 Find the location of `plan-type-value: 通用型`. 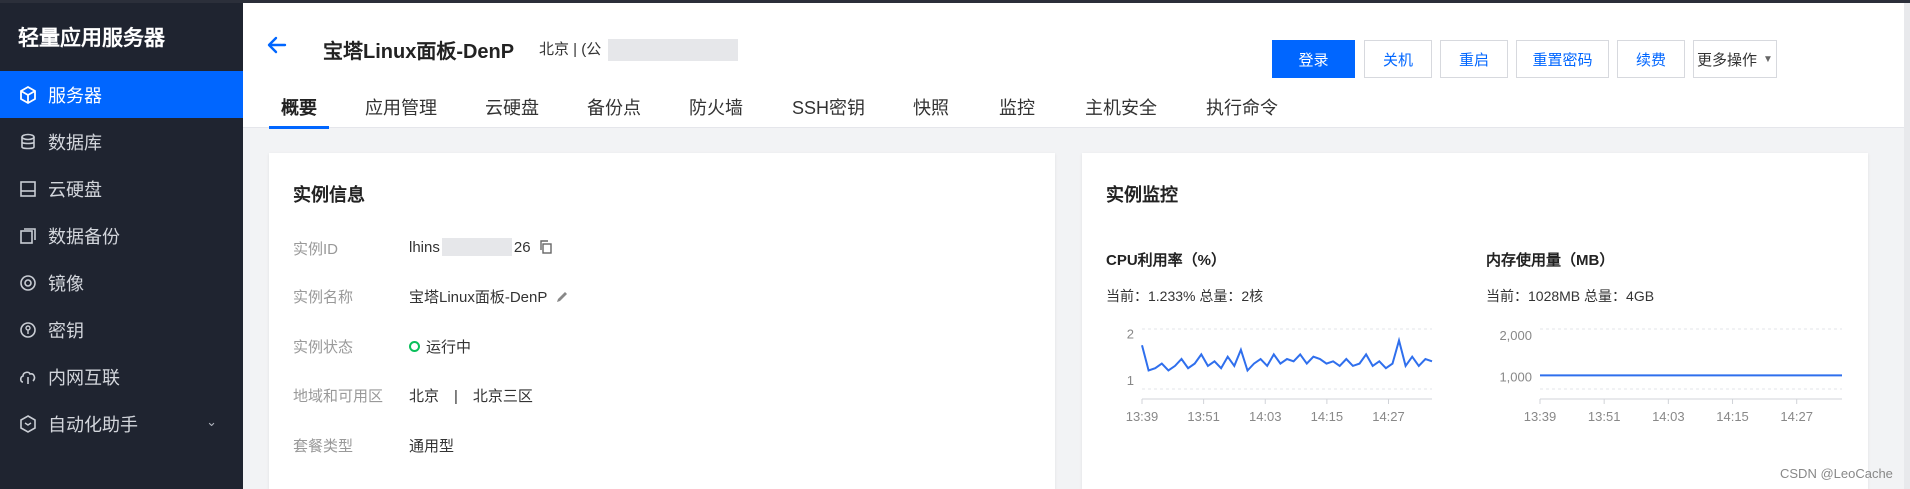

plan-type-value: 通用型 is located at coordinates (432, 446).